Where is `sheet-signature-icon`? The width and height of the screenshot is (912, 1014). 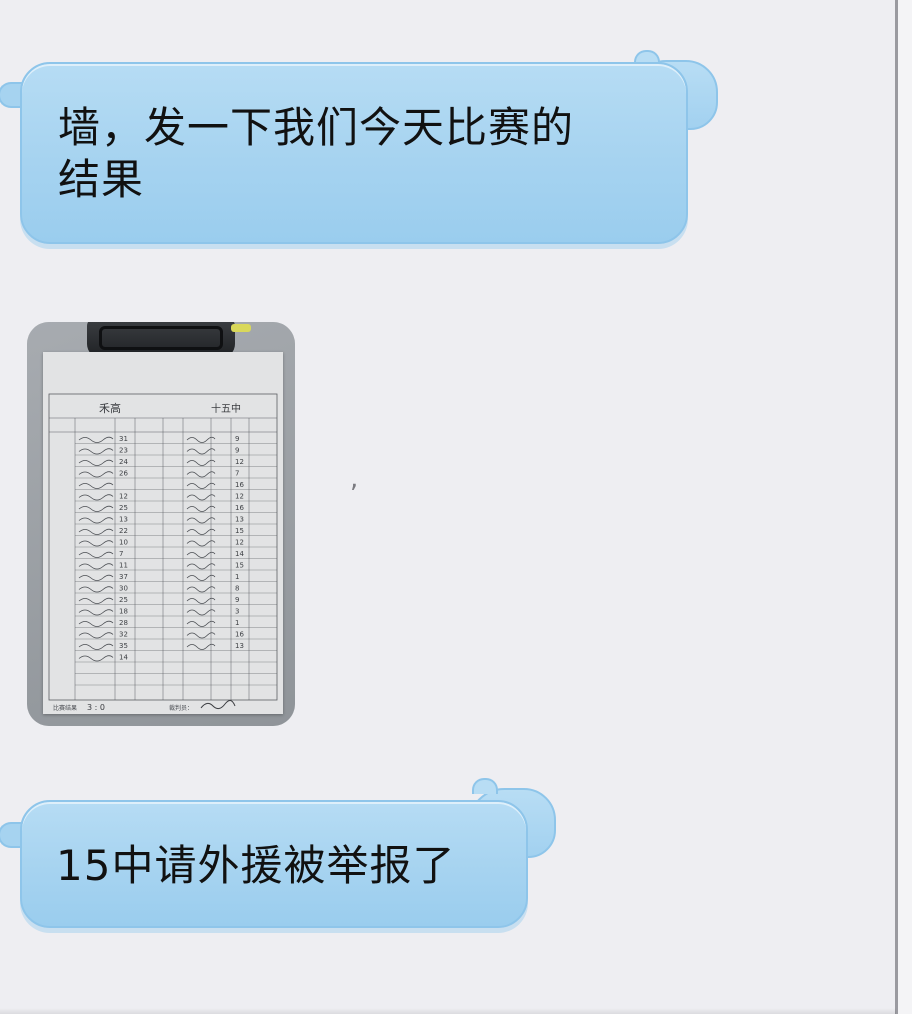
sheet-signature-icon is located at coordinates (218, 705).